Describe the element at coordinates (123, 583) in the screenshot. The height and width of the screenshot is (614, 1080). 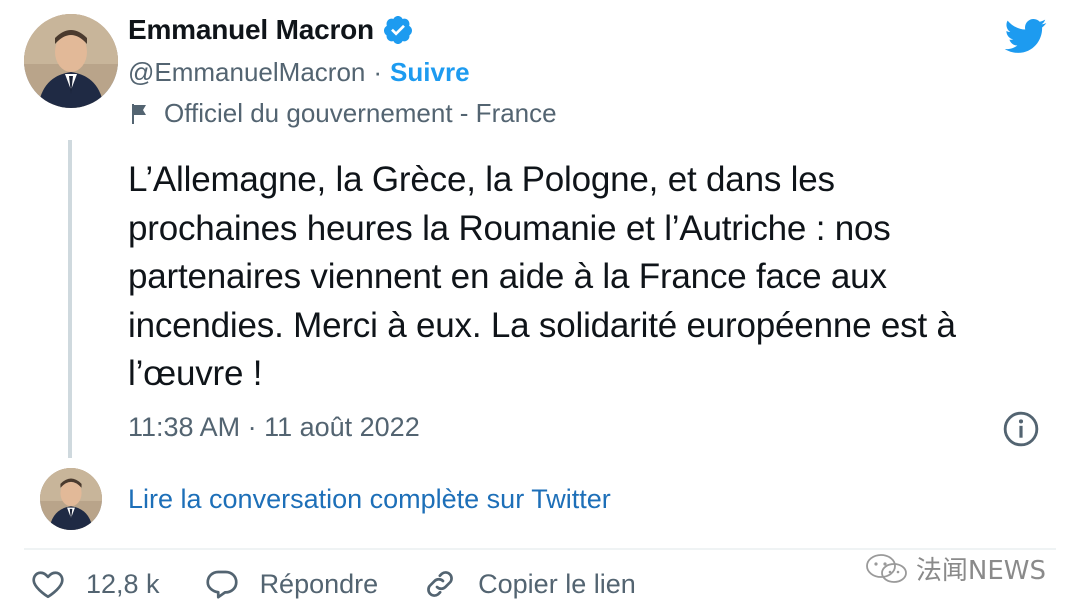
I see `like-count: 12,8 k` at that location.